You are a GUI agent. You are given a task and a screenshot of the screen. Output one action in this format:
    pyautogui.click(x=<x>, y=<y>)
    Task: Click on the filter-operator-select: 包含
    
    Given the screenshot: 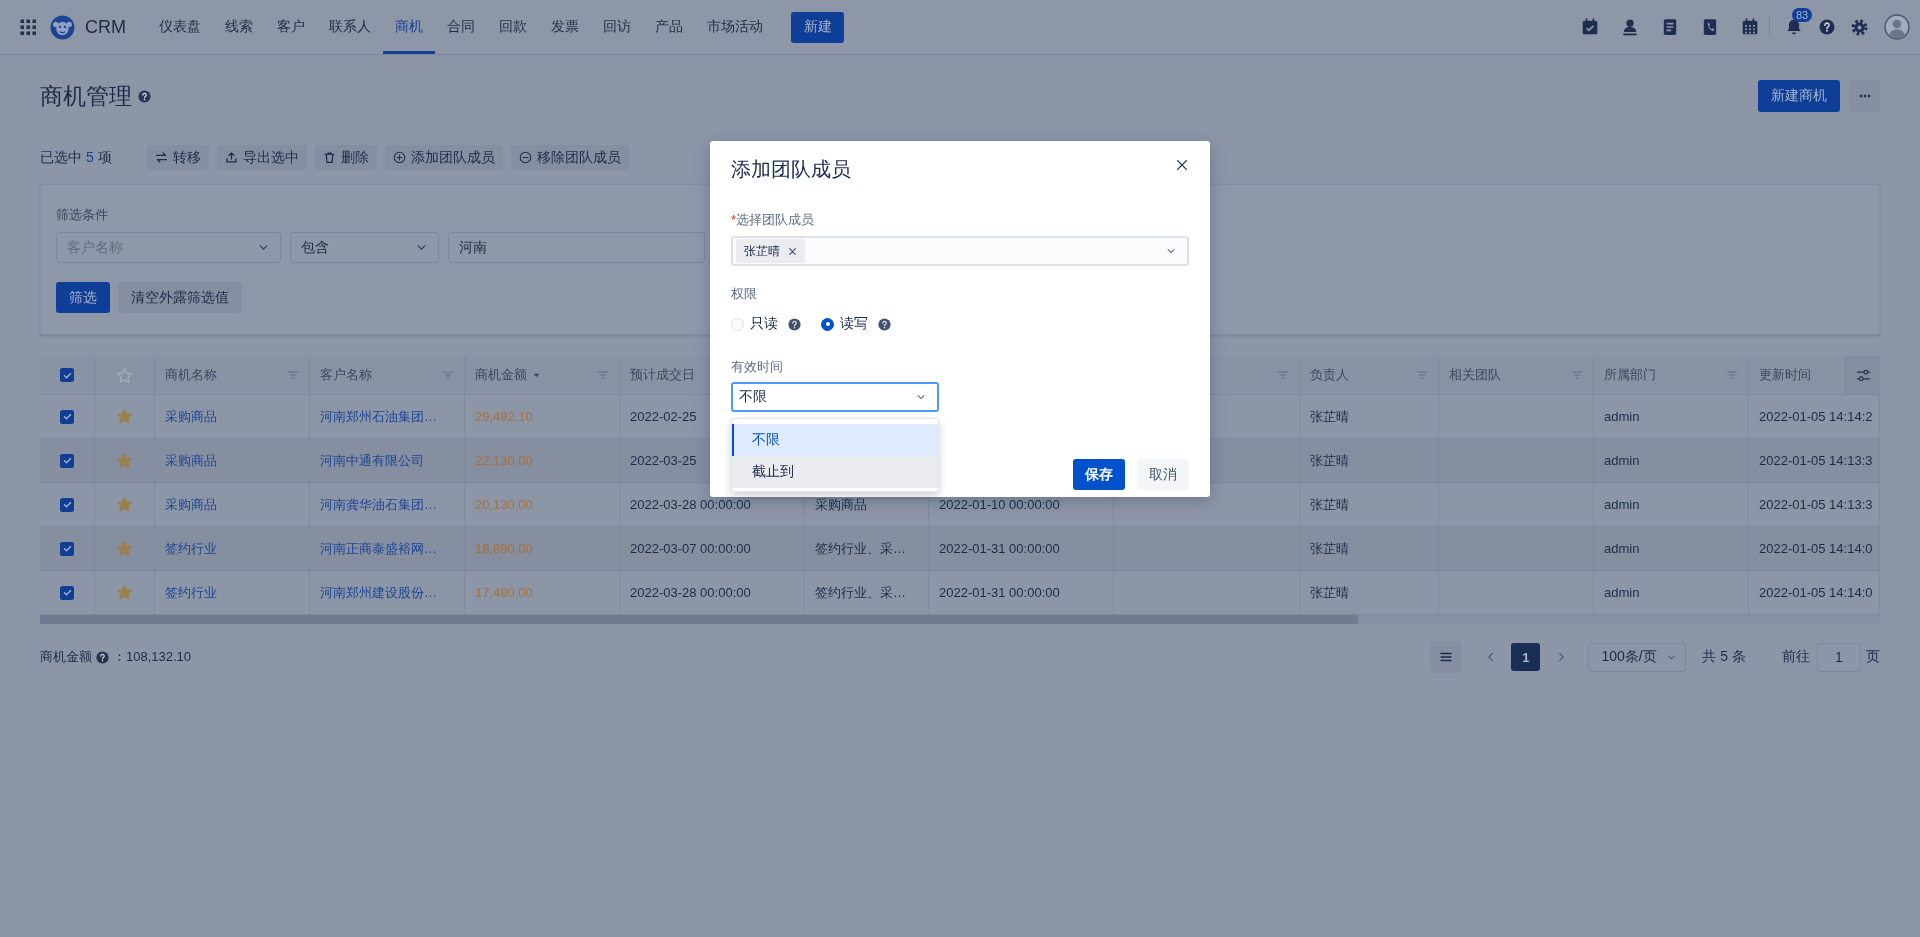 What is the action you would take?
    pyautogui.click(x=364, y=247)
    